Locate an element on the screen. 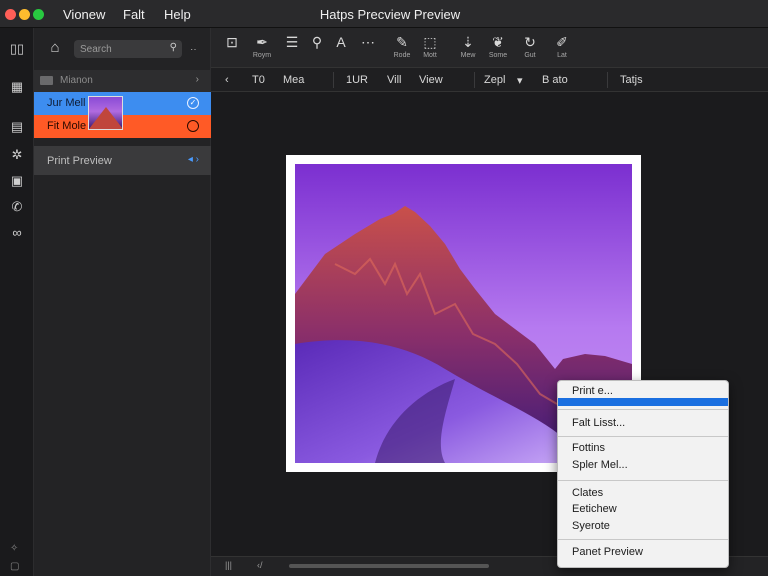 The image size is (768, 576). chevron-right-icon: › is located at coordinates (197, 79).